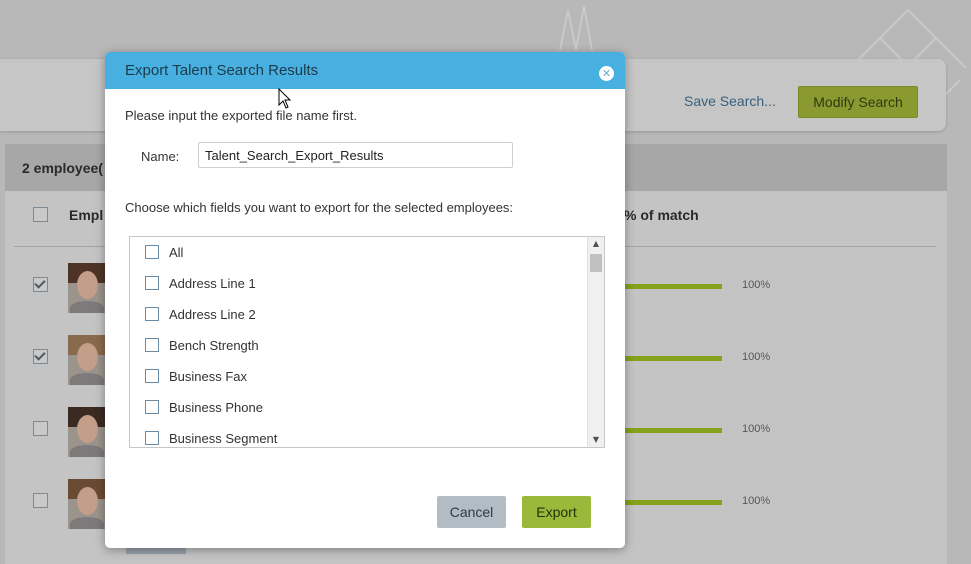 This screenshot has width=971, height=564. I want to click on dialog-header: Export Talent Search Results ✕, so click(365, 70).